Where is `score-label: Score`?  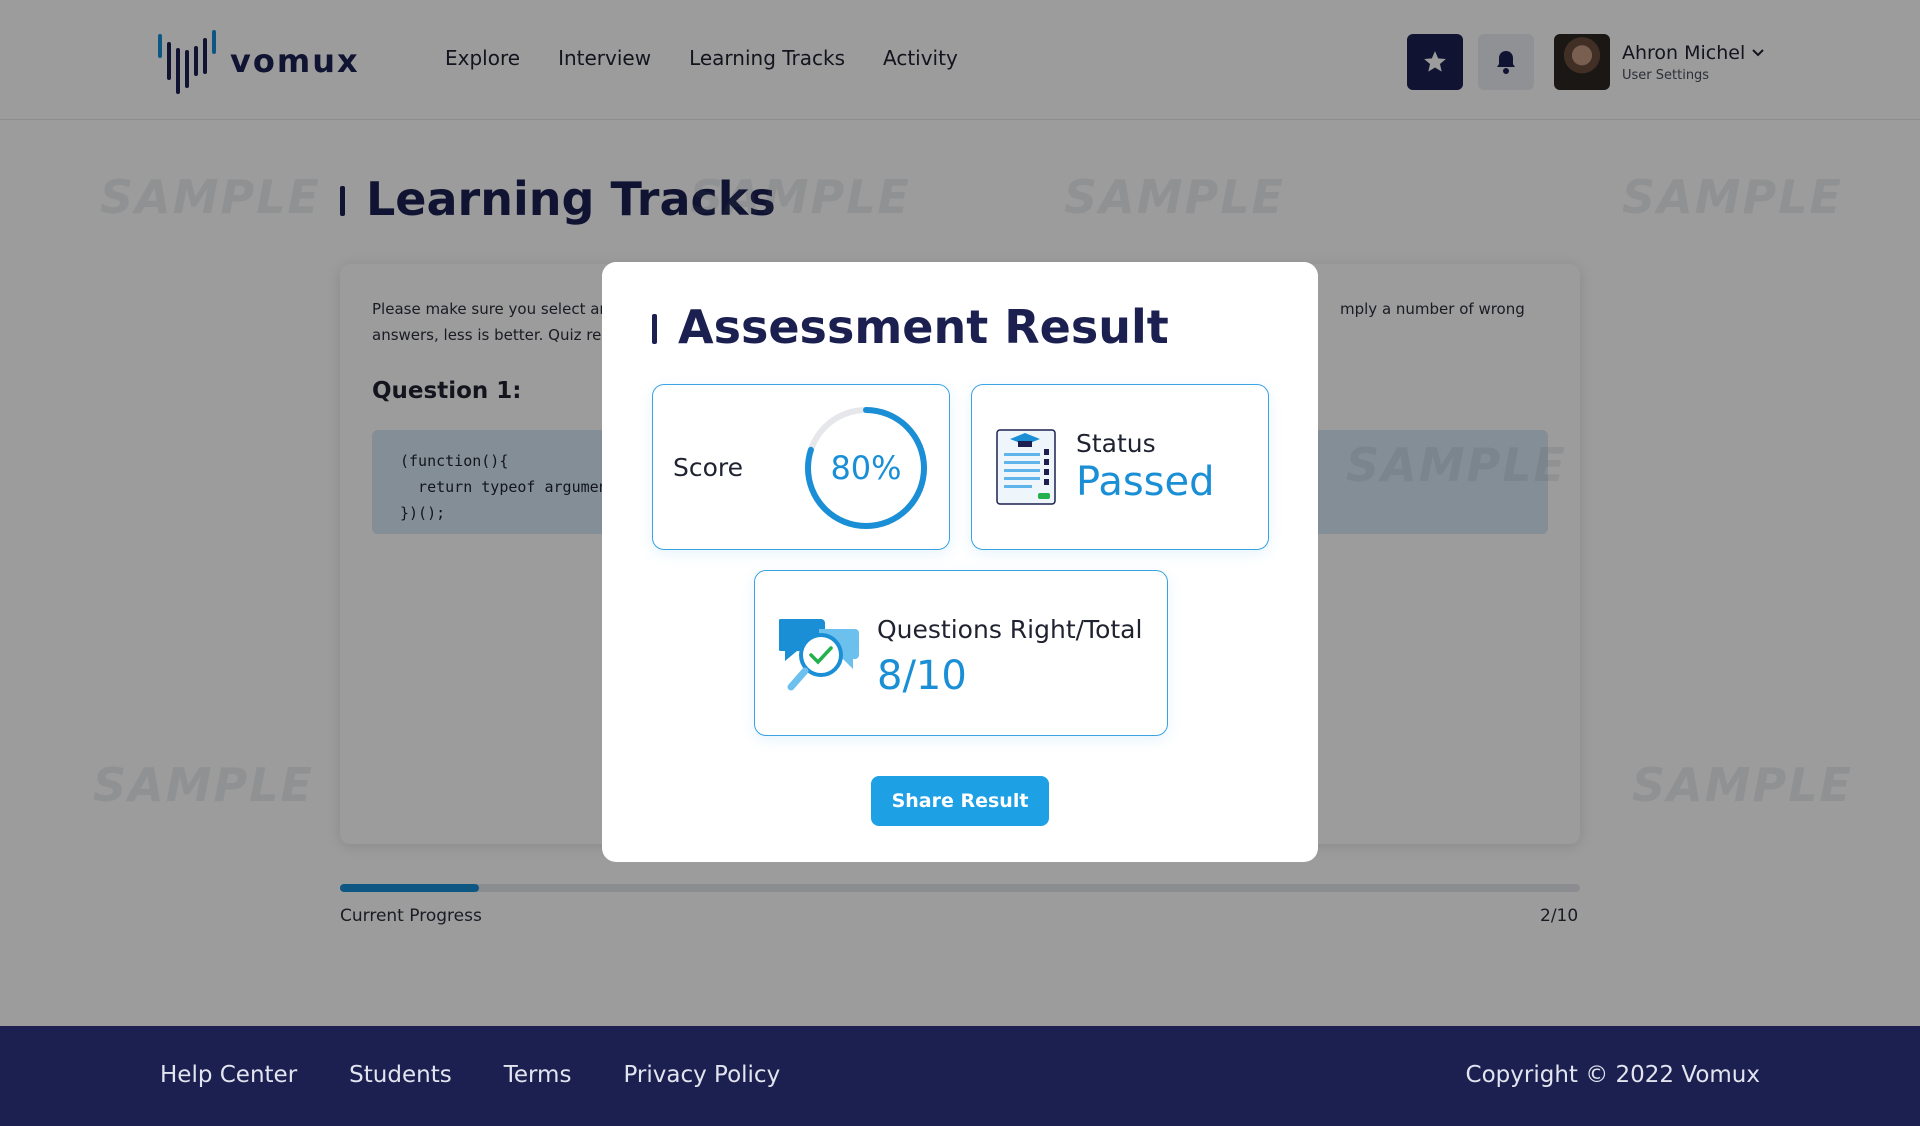
score-label: Score is located at coordinates (708, 467).